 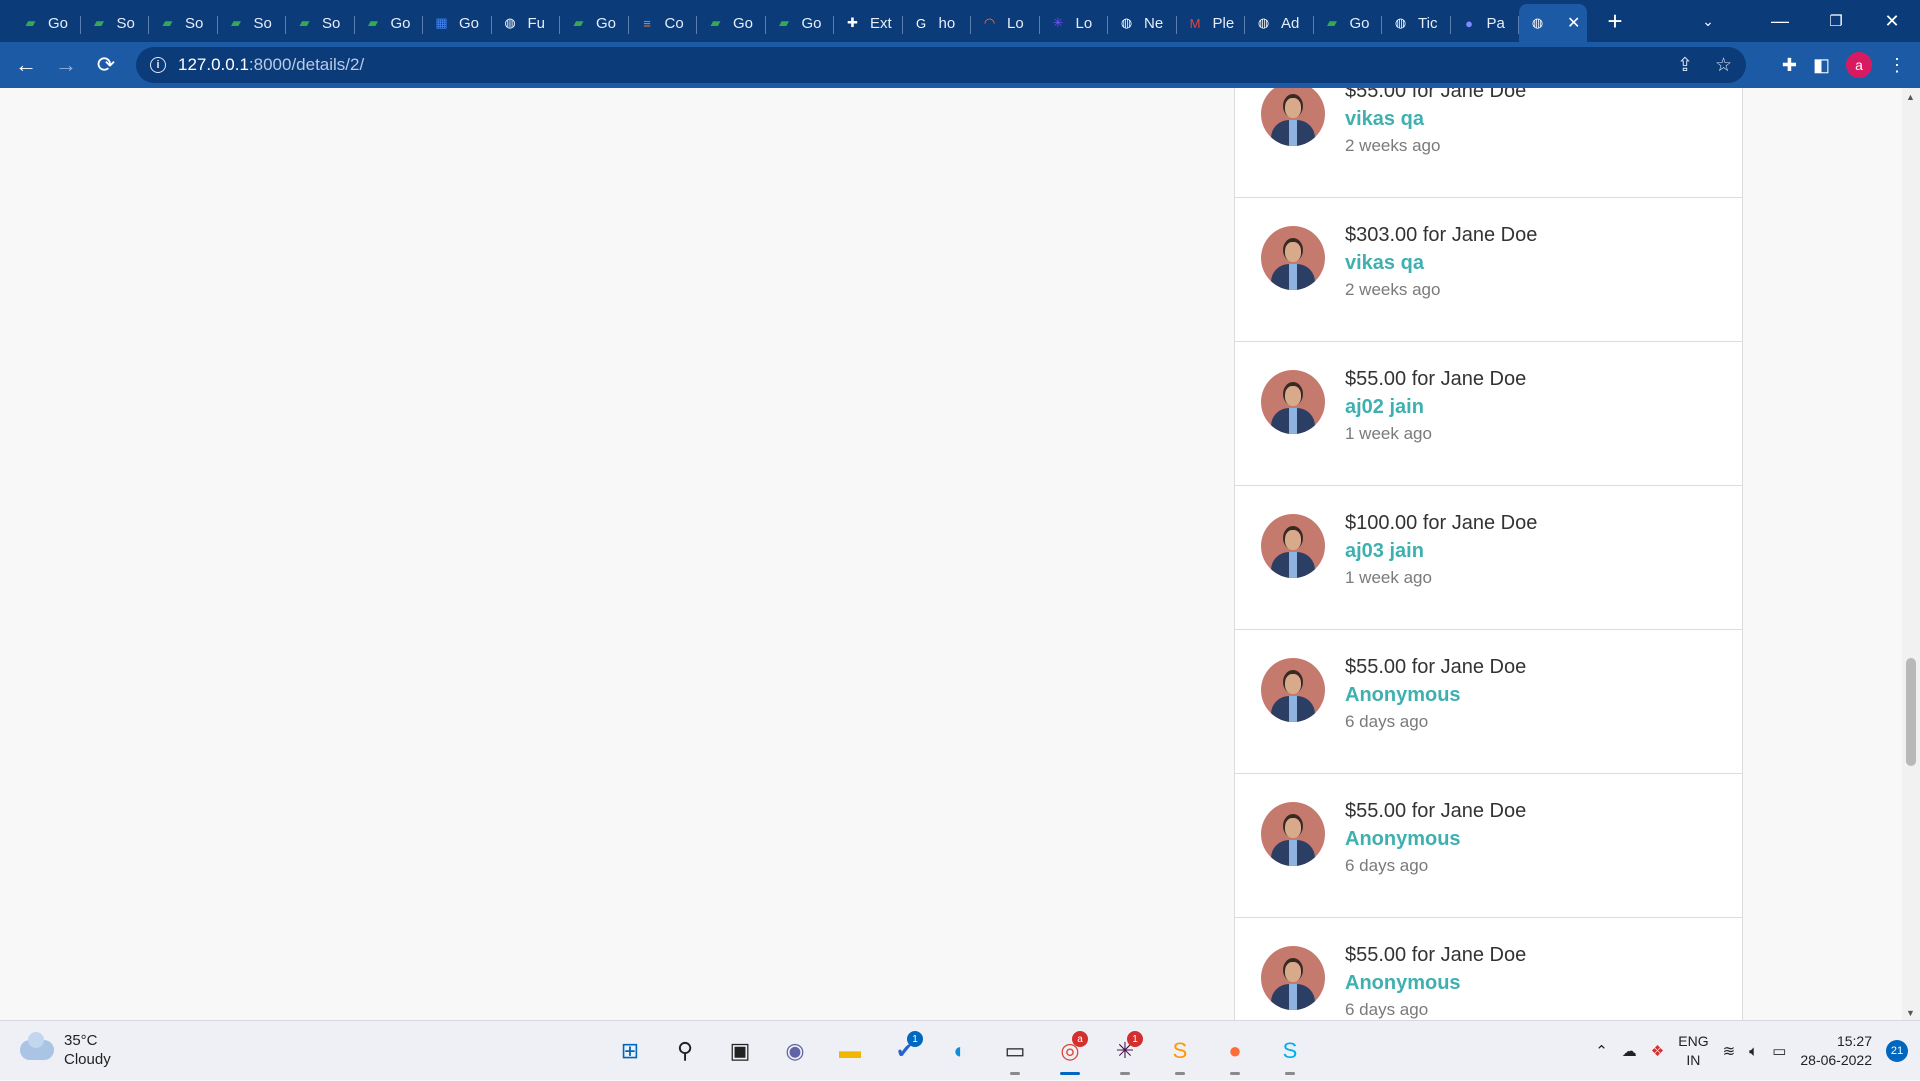 What do you see at coordinates (1015, 1053) in the screenshot?
I see `terminal-icon: ▭` at bounding box center [1015, 1053].